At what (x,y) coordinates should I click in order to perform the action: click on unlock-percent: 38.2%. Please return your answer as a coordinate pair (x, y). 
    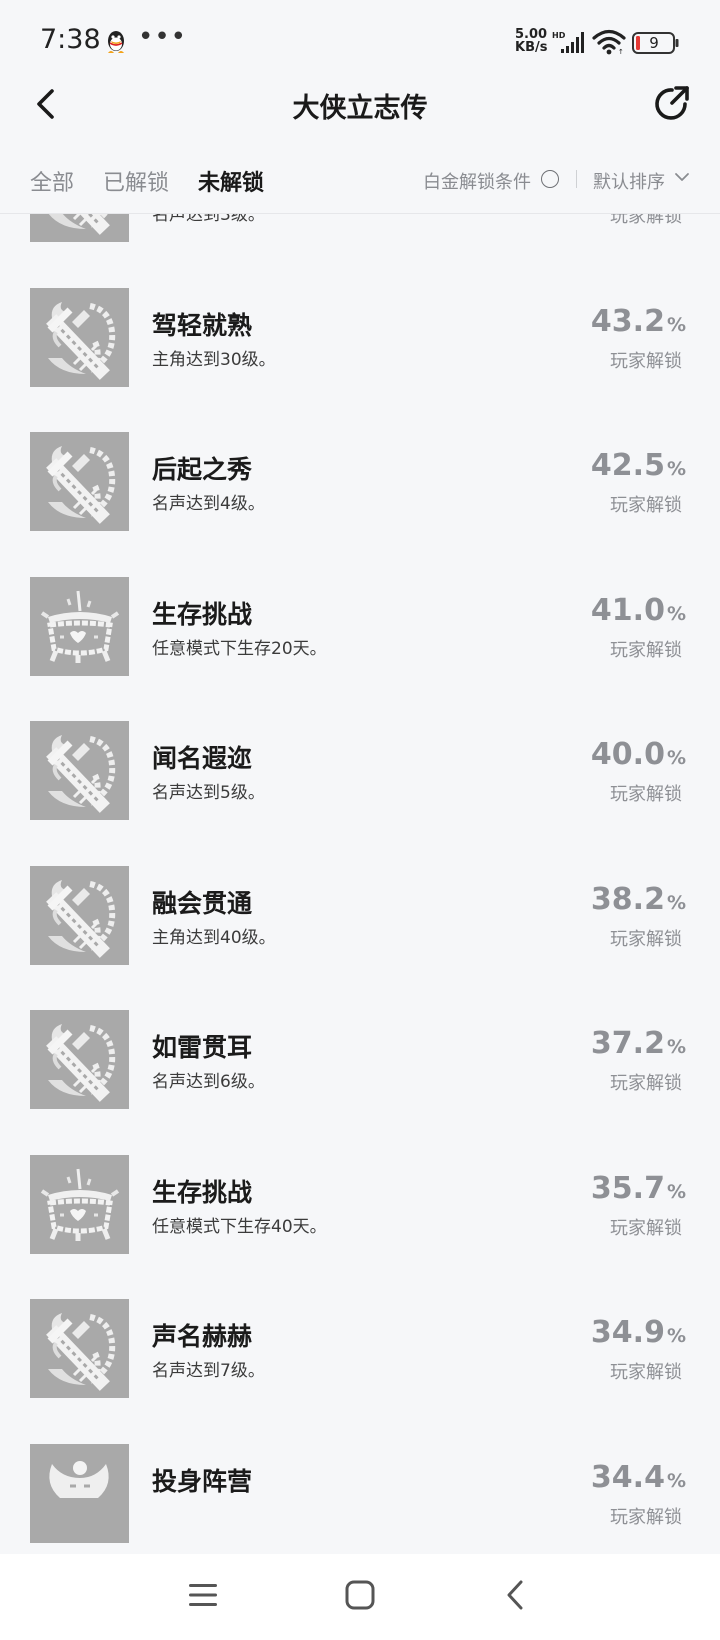
    Looking at the image, I should click on (638, 899).